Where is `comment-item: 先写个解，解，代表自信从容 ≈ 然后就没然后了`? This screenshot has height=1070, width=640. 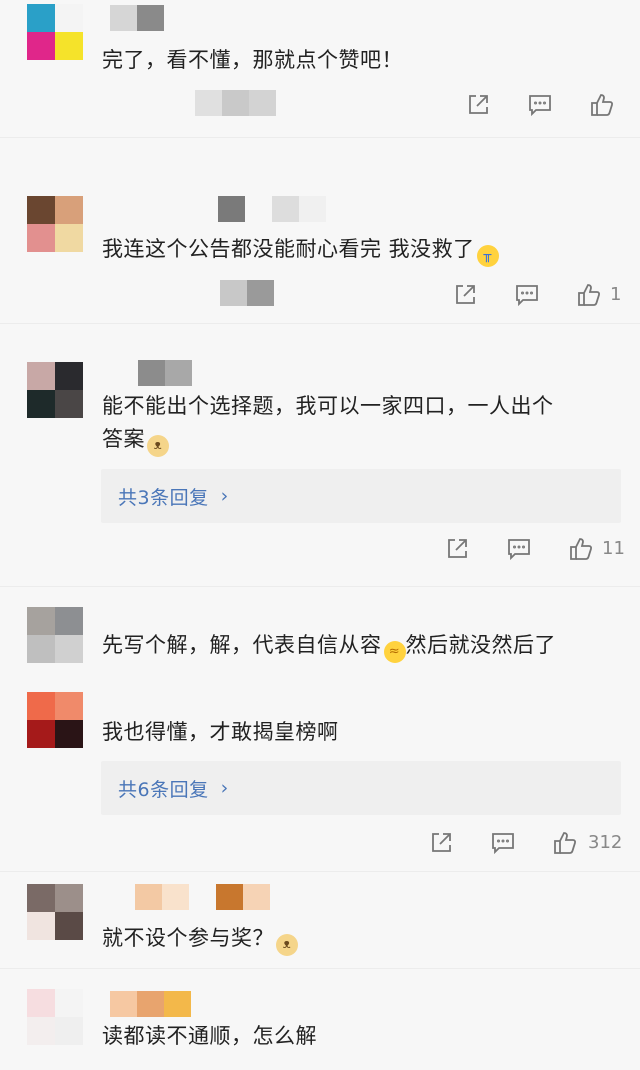 comment-item: 先写个解，解，代表自信从容 ≈ 然后就没然后了 is located at coordinates (320, 632).